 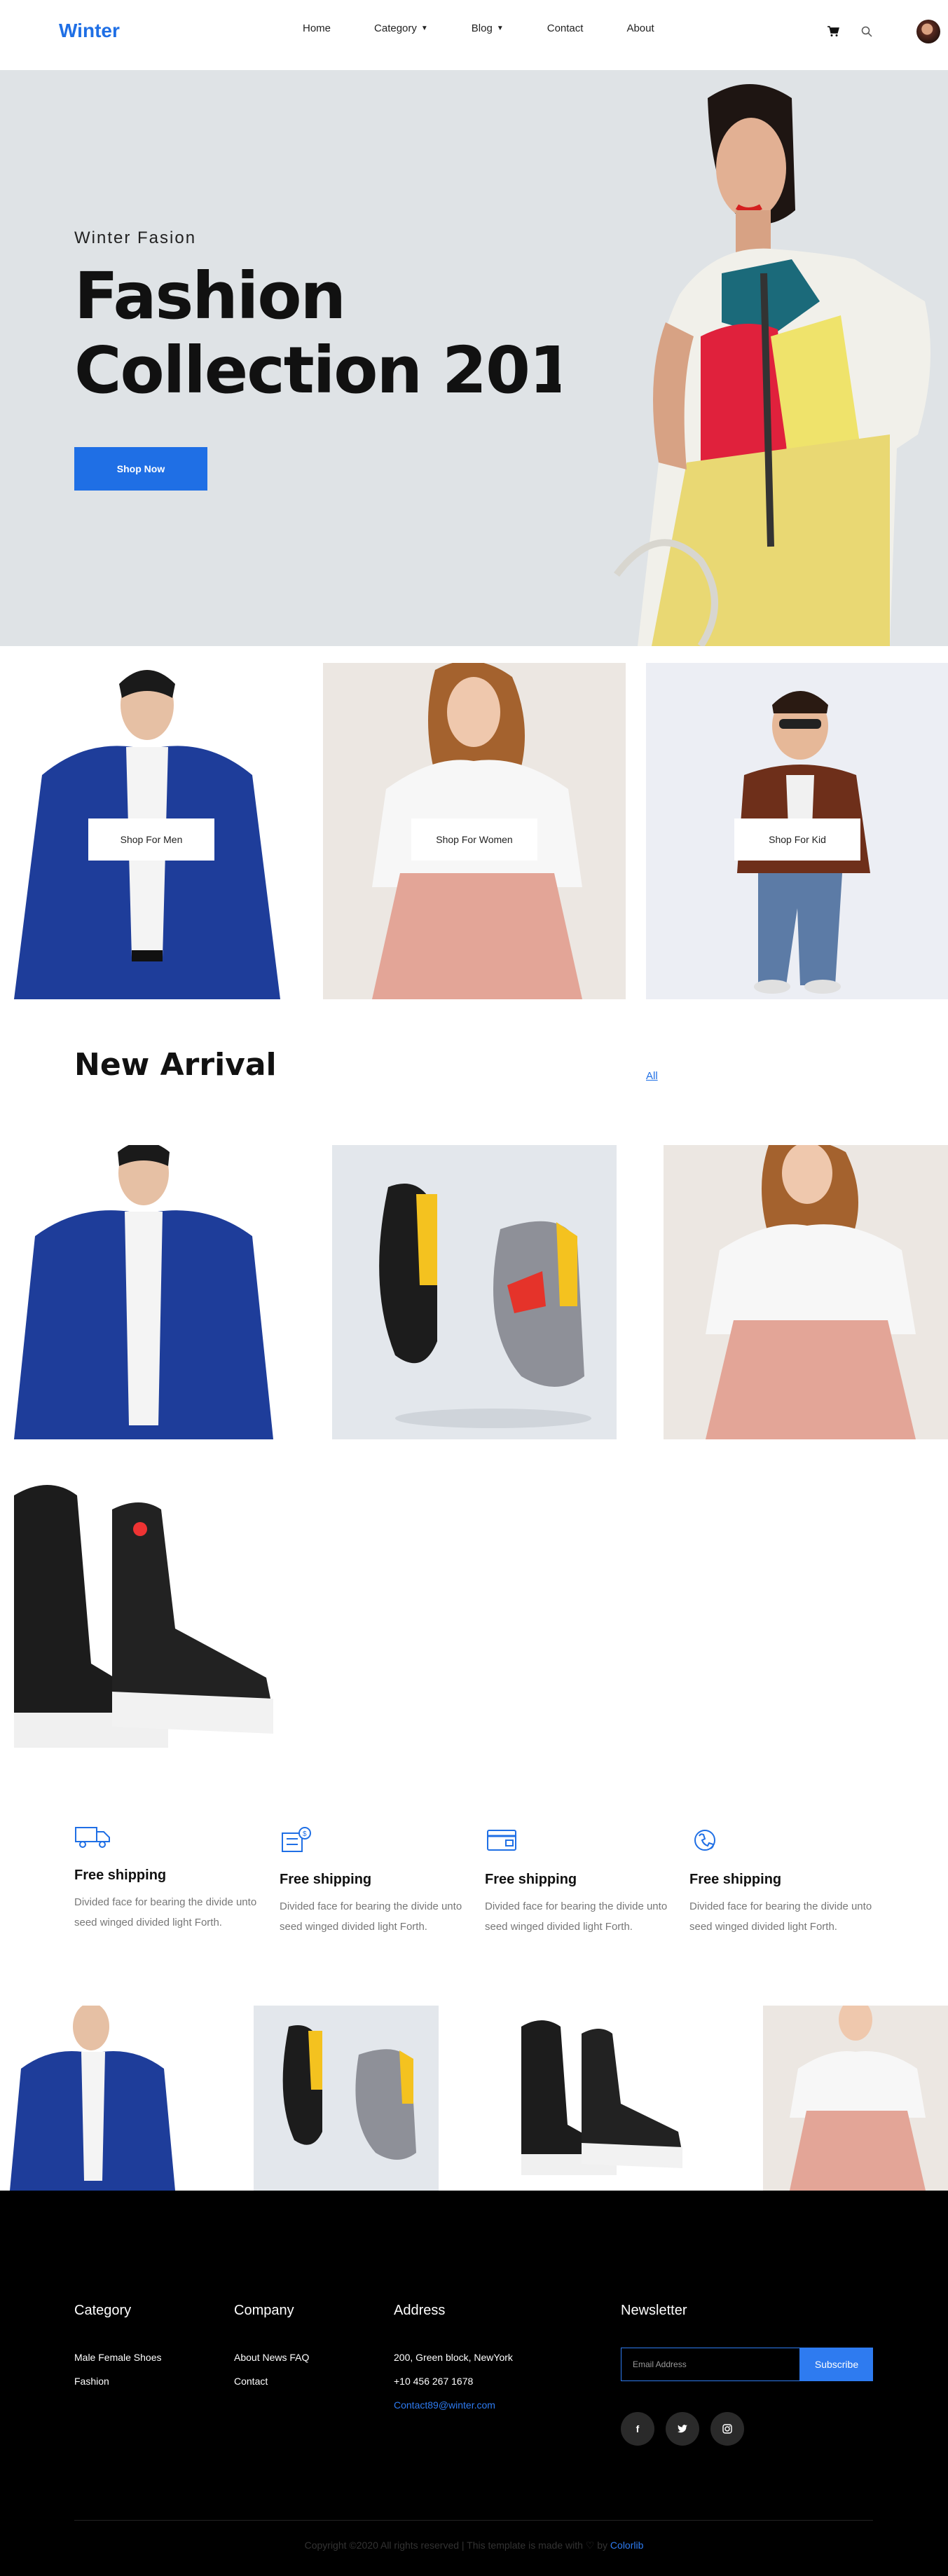 I want to click on instagram-icon, so click(x=727, y=2429).